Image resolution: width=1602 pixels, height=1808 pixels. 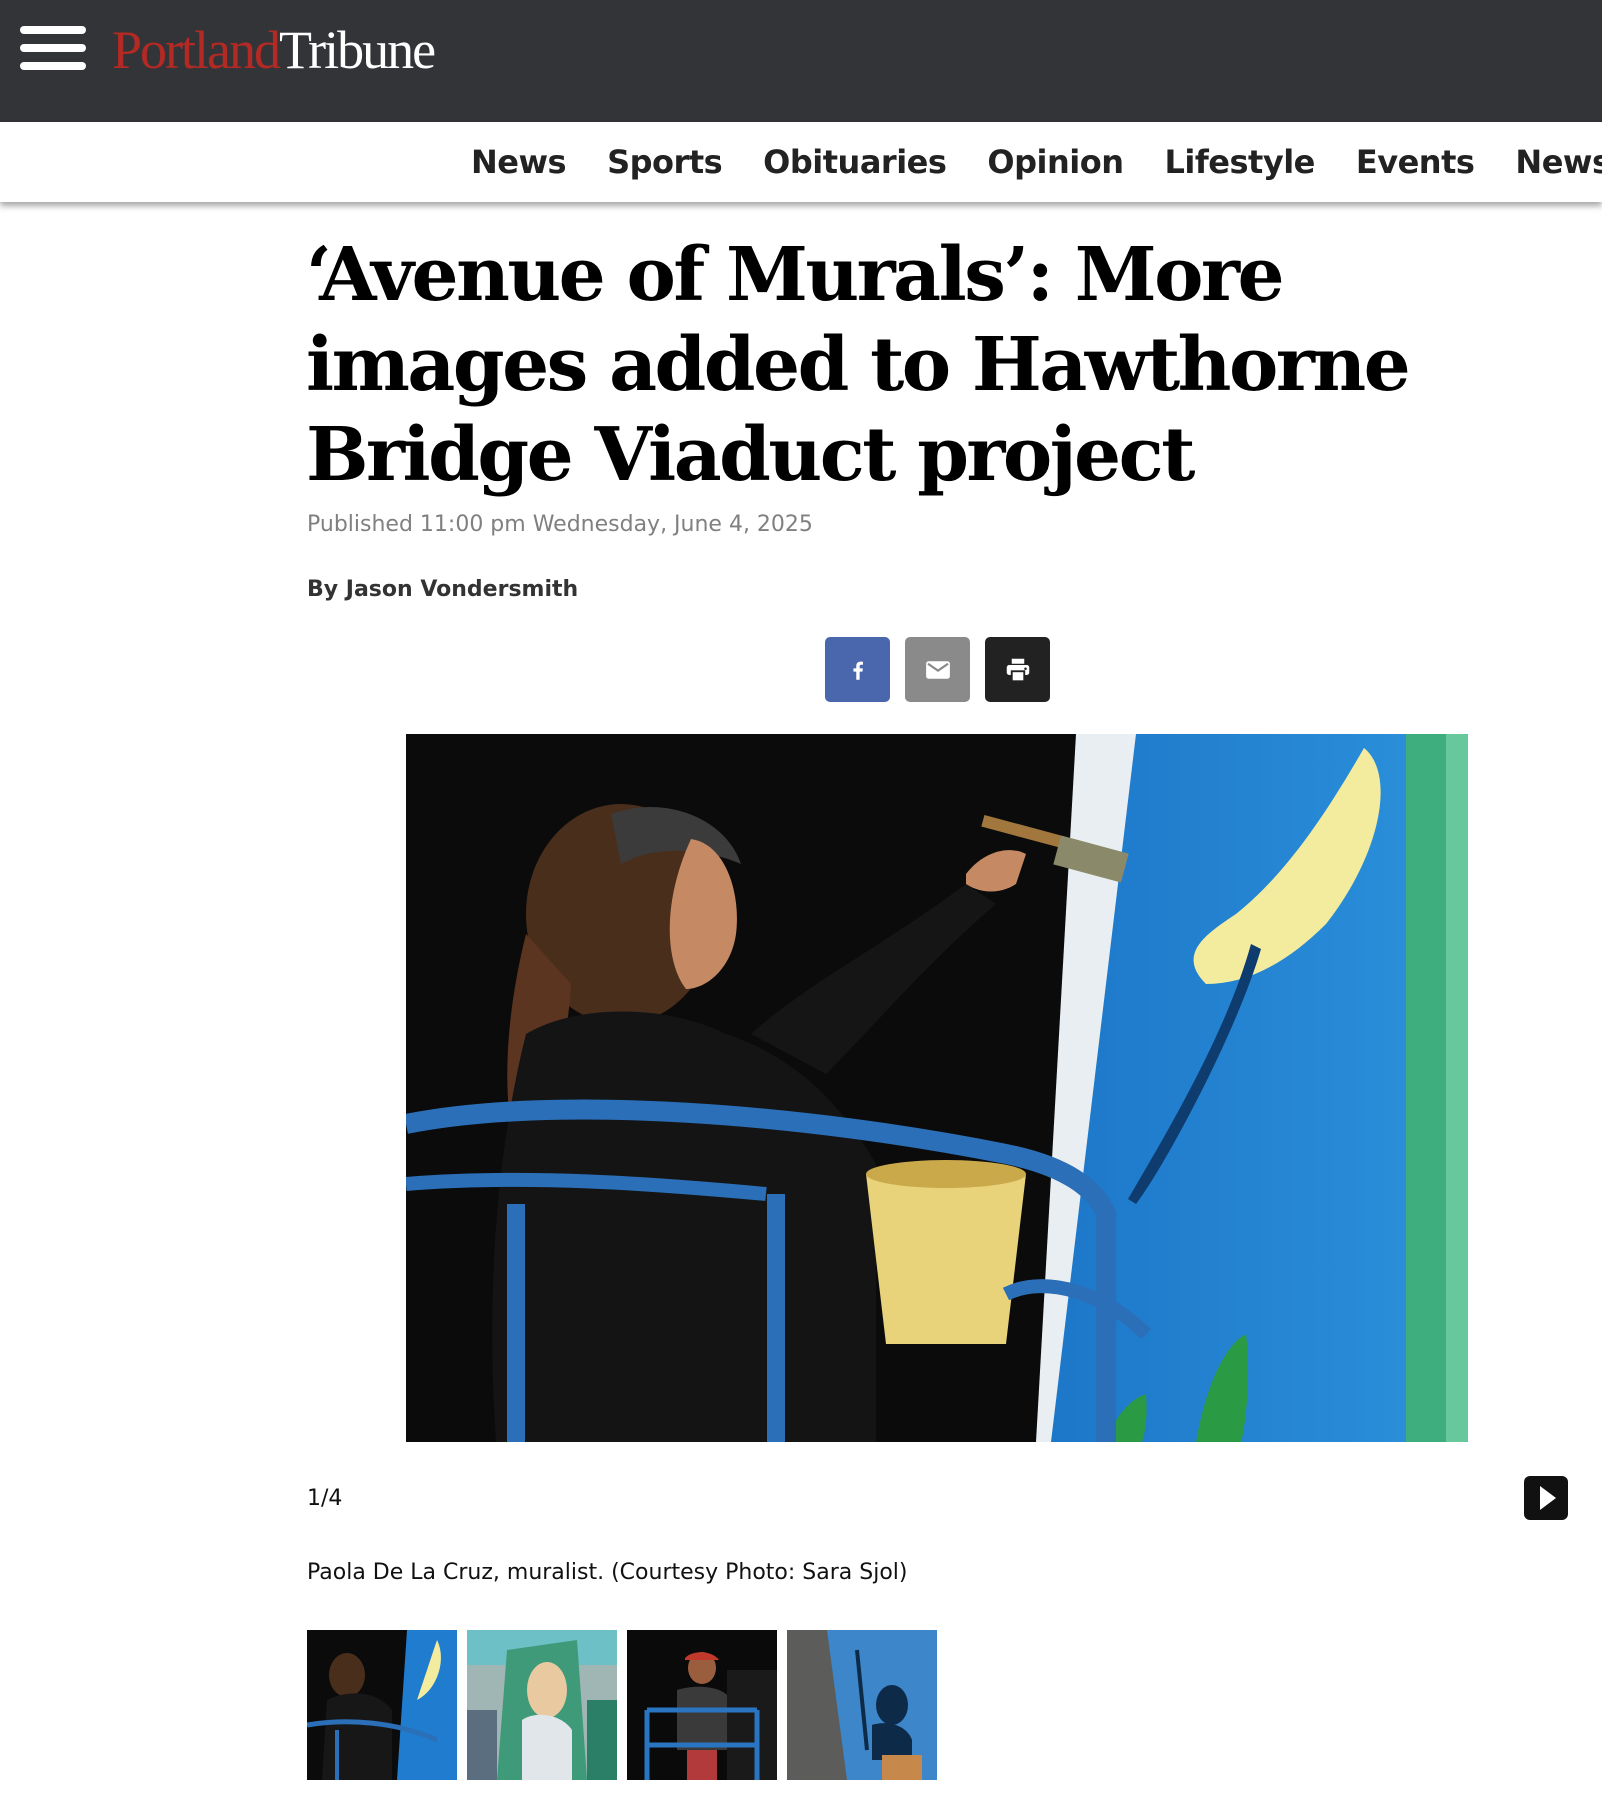 I want to click on site-logo: PortlandTribune, so click(x=274, y=50).